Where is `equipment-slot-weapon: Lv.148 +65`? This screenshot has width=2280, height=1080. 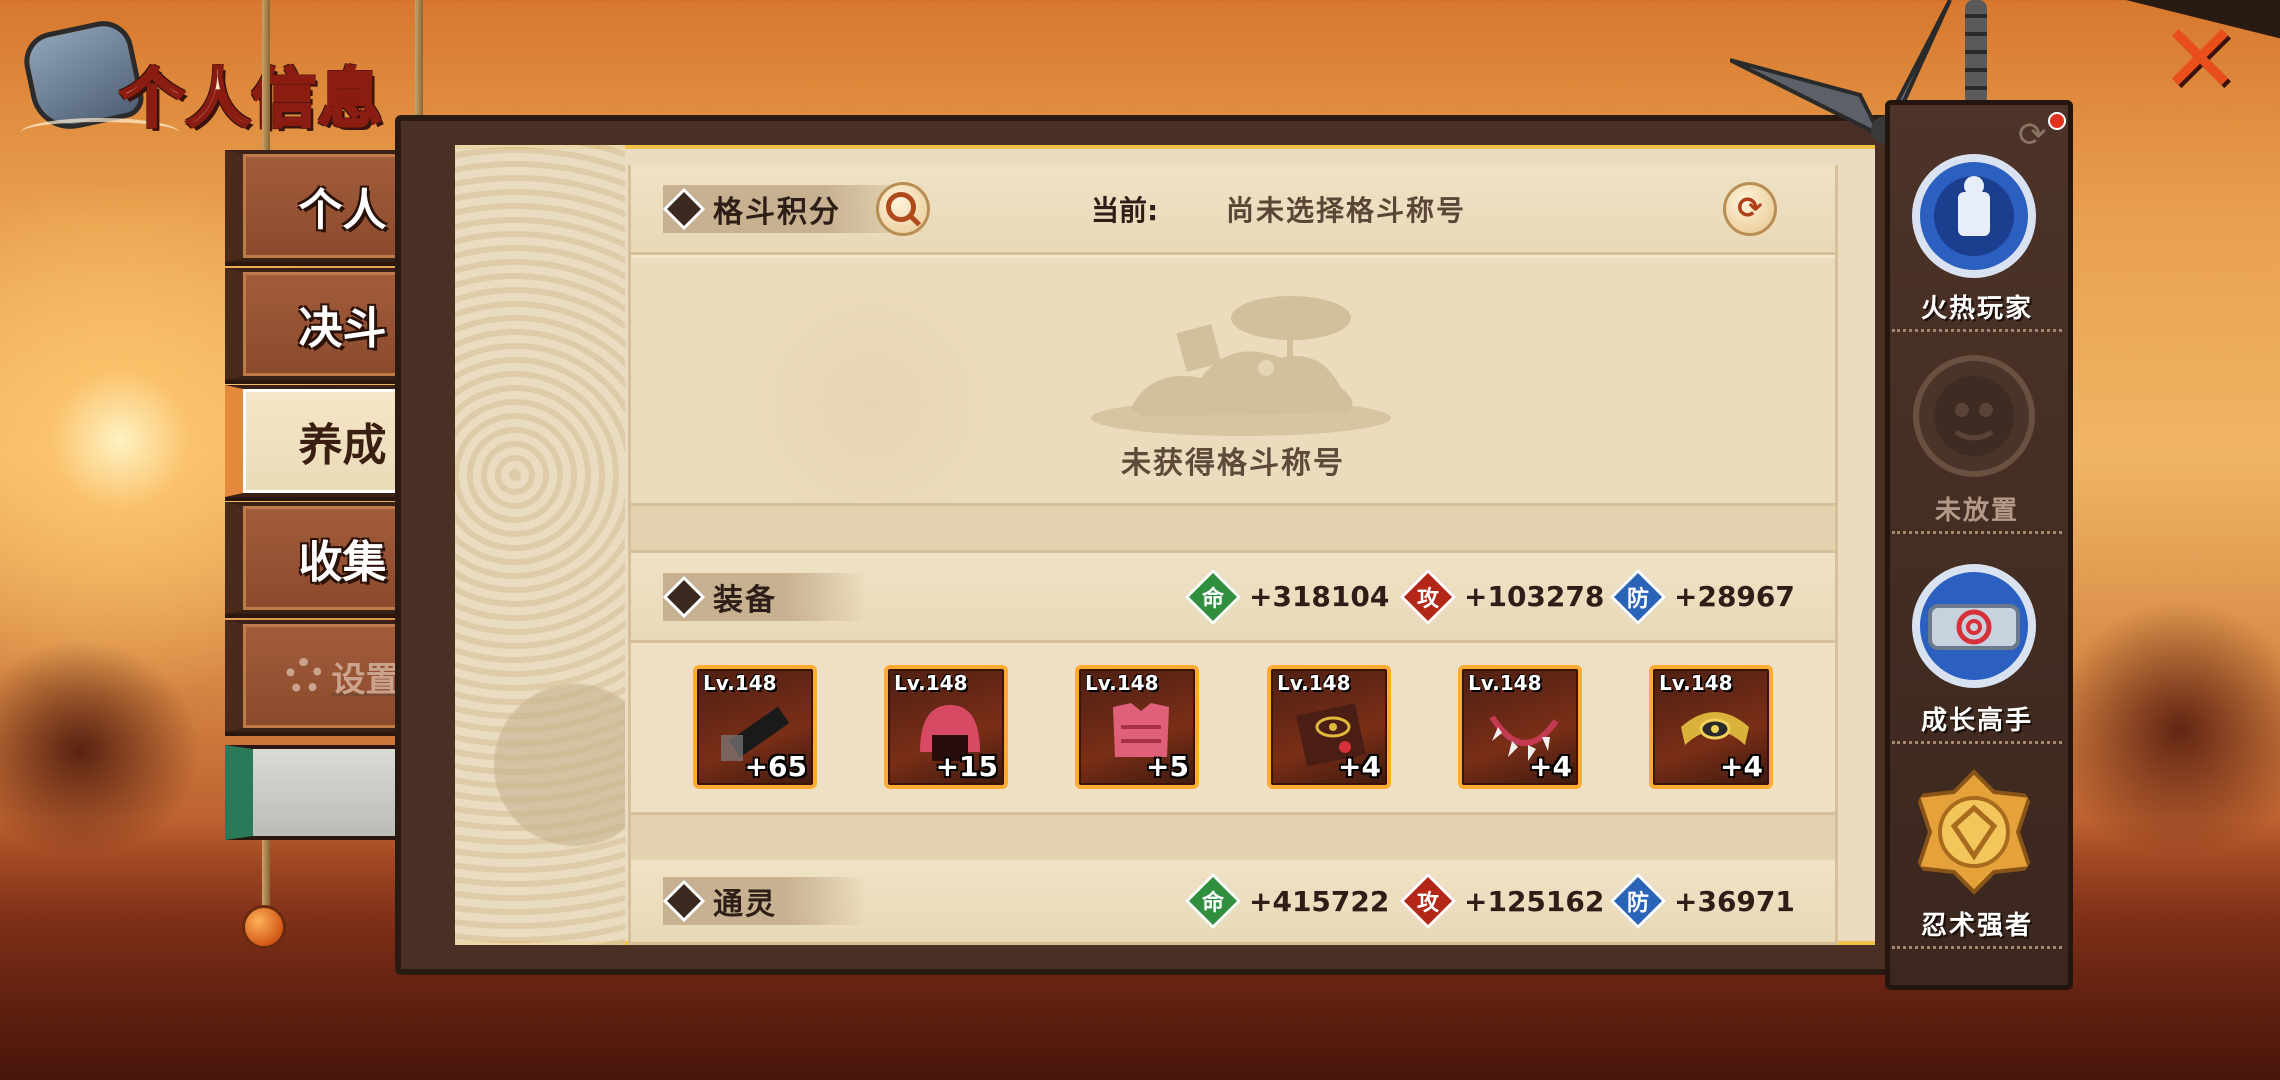 equipment-slot-weapon: Lv.148 +65 is located at coordinates (755, 727).